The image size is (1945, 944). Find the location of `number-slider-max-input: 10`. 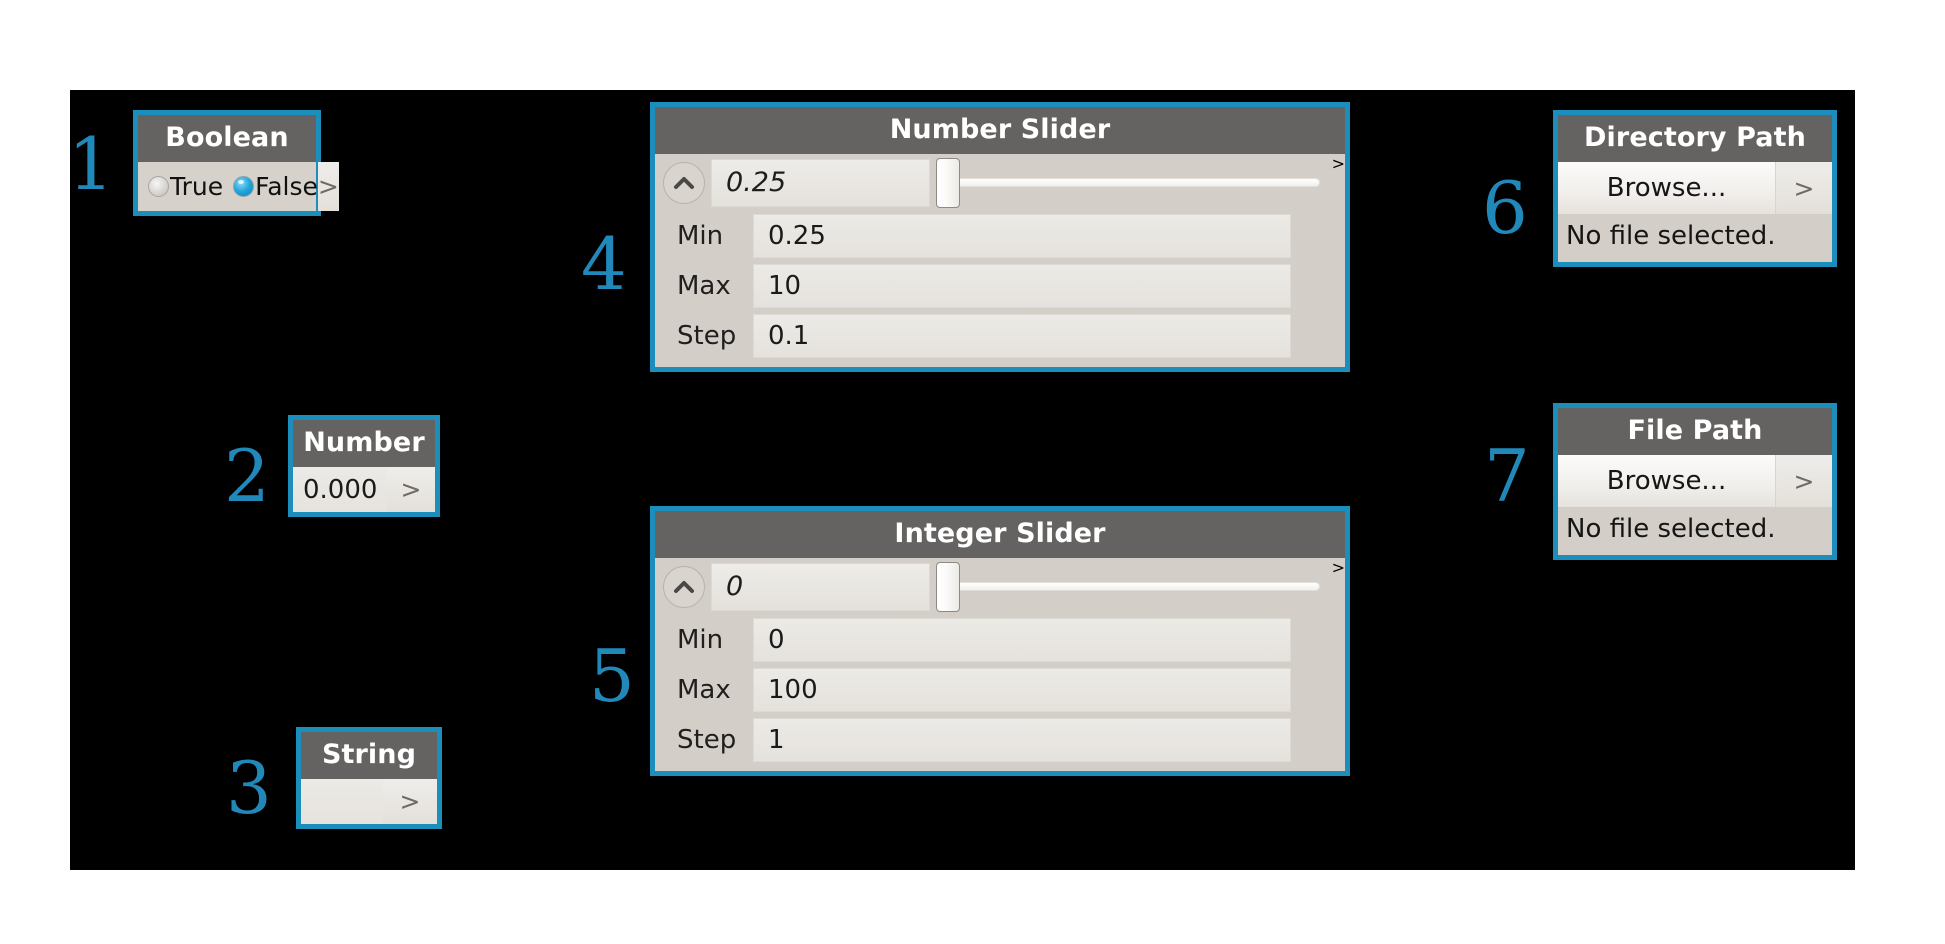

number-slider-max-input: 10 is located at coordinates (1022, 286).